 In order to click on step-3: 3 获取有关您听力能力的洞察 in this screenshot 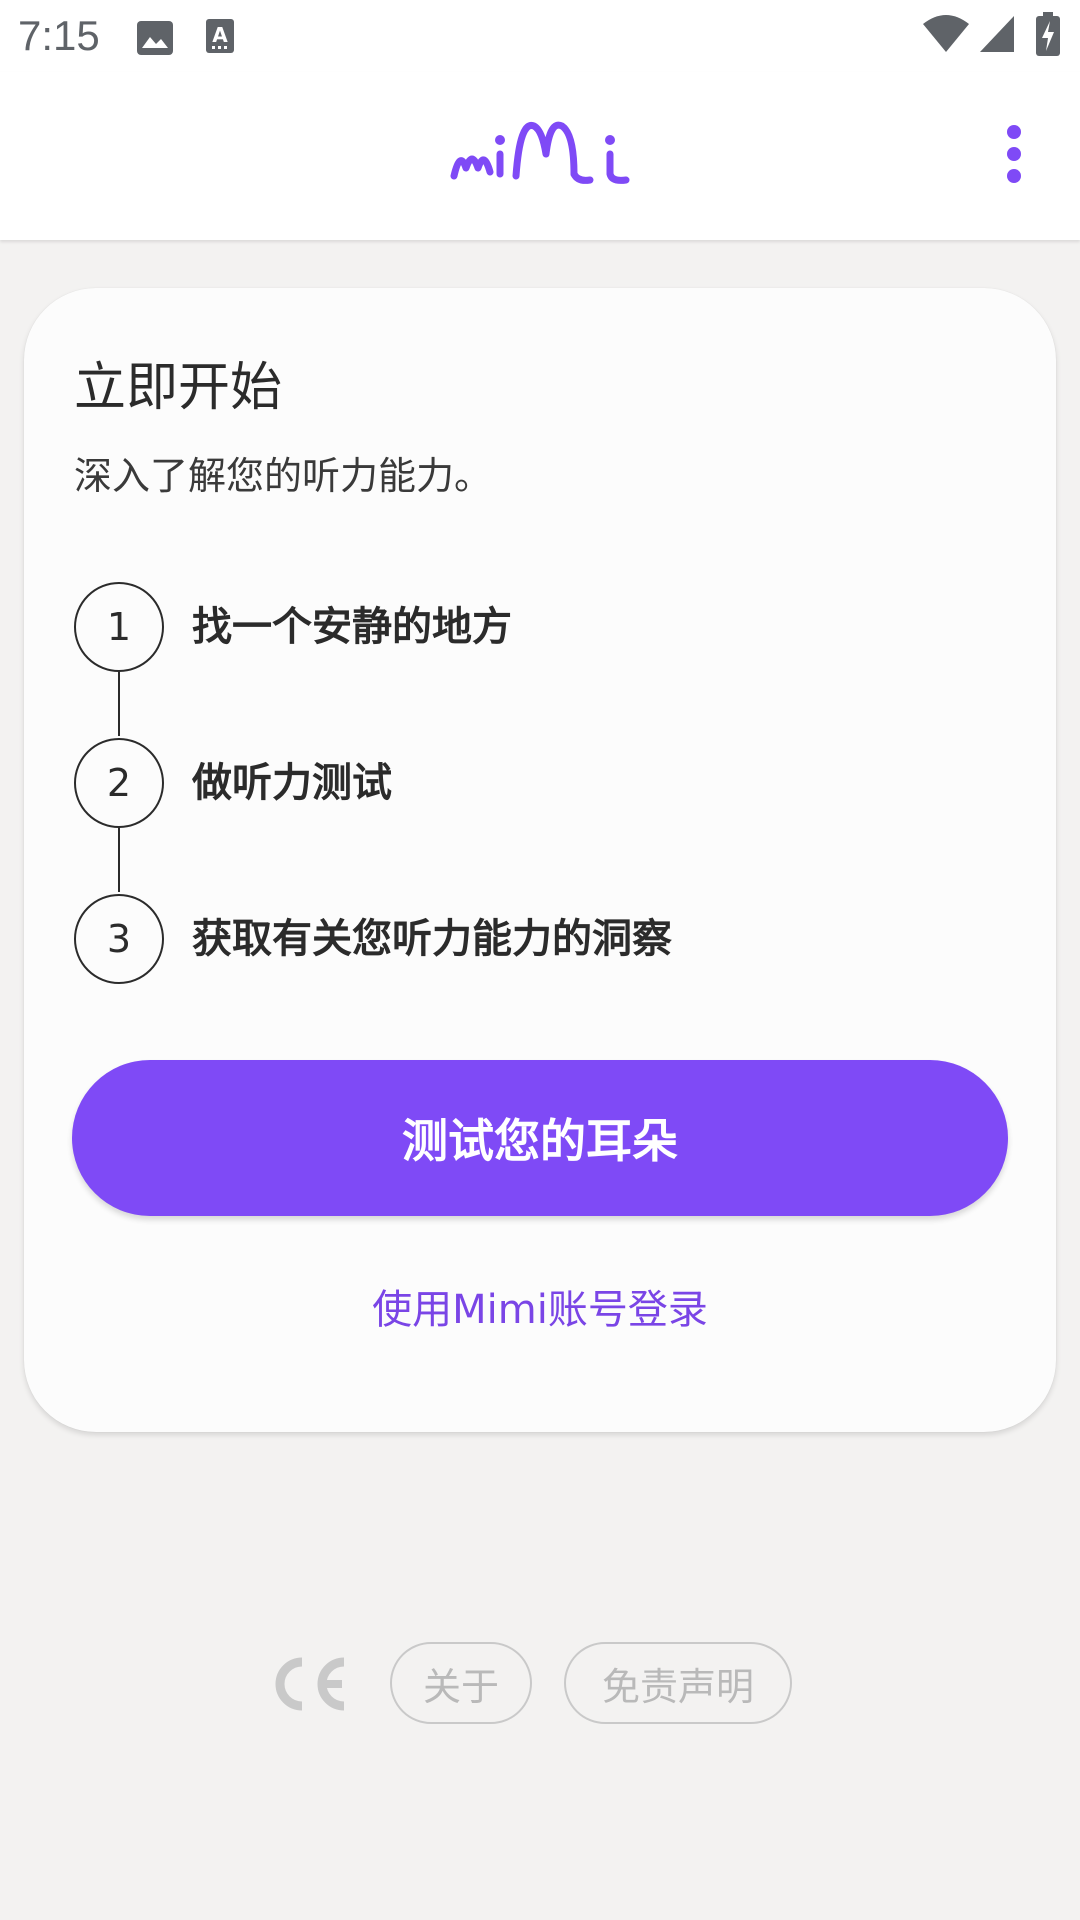, I will do `click(524, 941)`.